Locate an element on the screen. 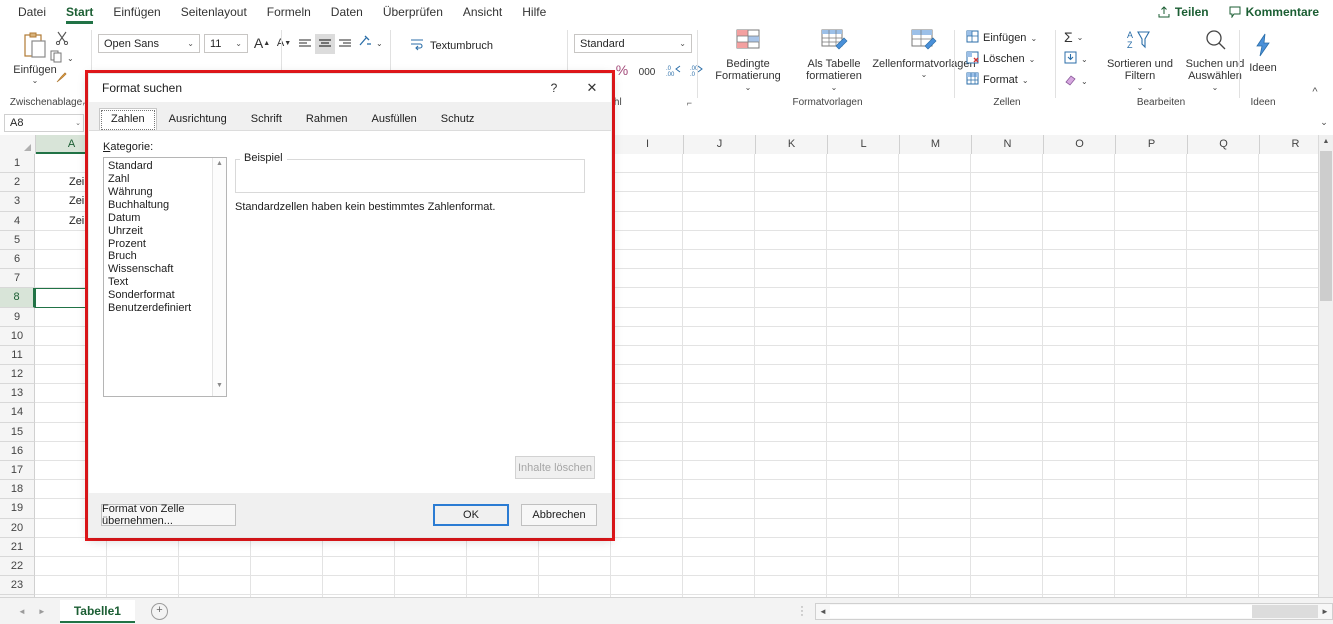 The height and width of the screenshot is (624, 1333). close-icon: ✕ is located at coordinates (592, 88).